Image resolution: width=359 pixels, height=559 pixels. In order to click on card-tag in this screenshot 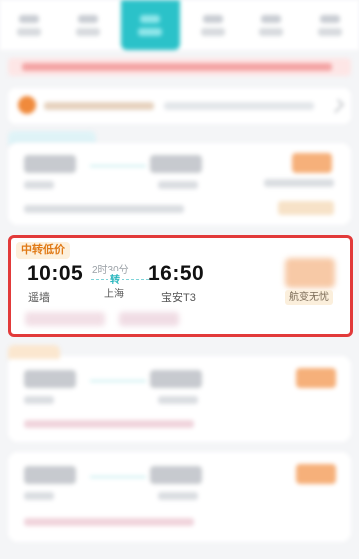, I will do `click(34, 352)`.